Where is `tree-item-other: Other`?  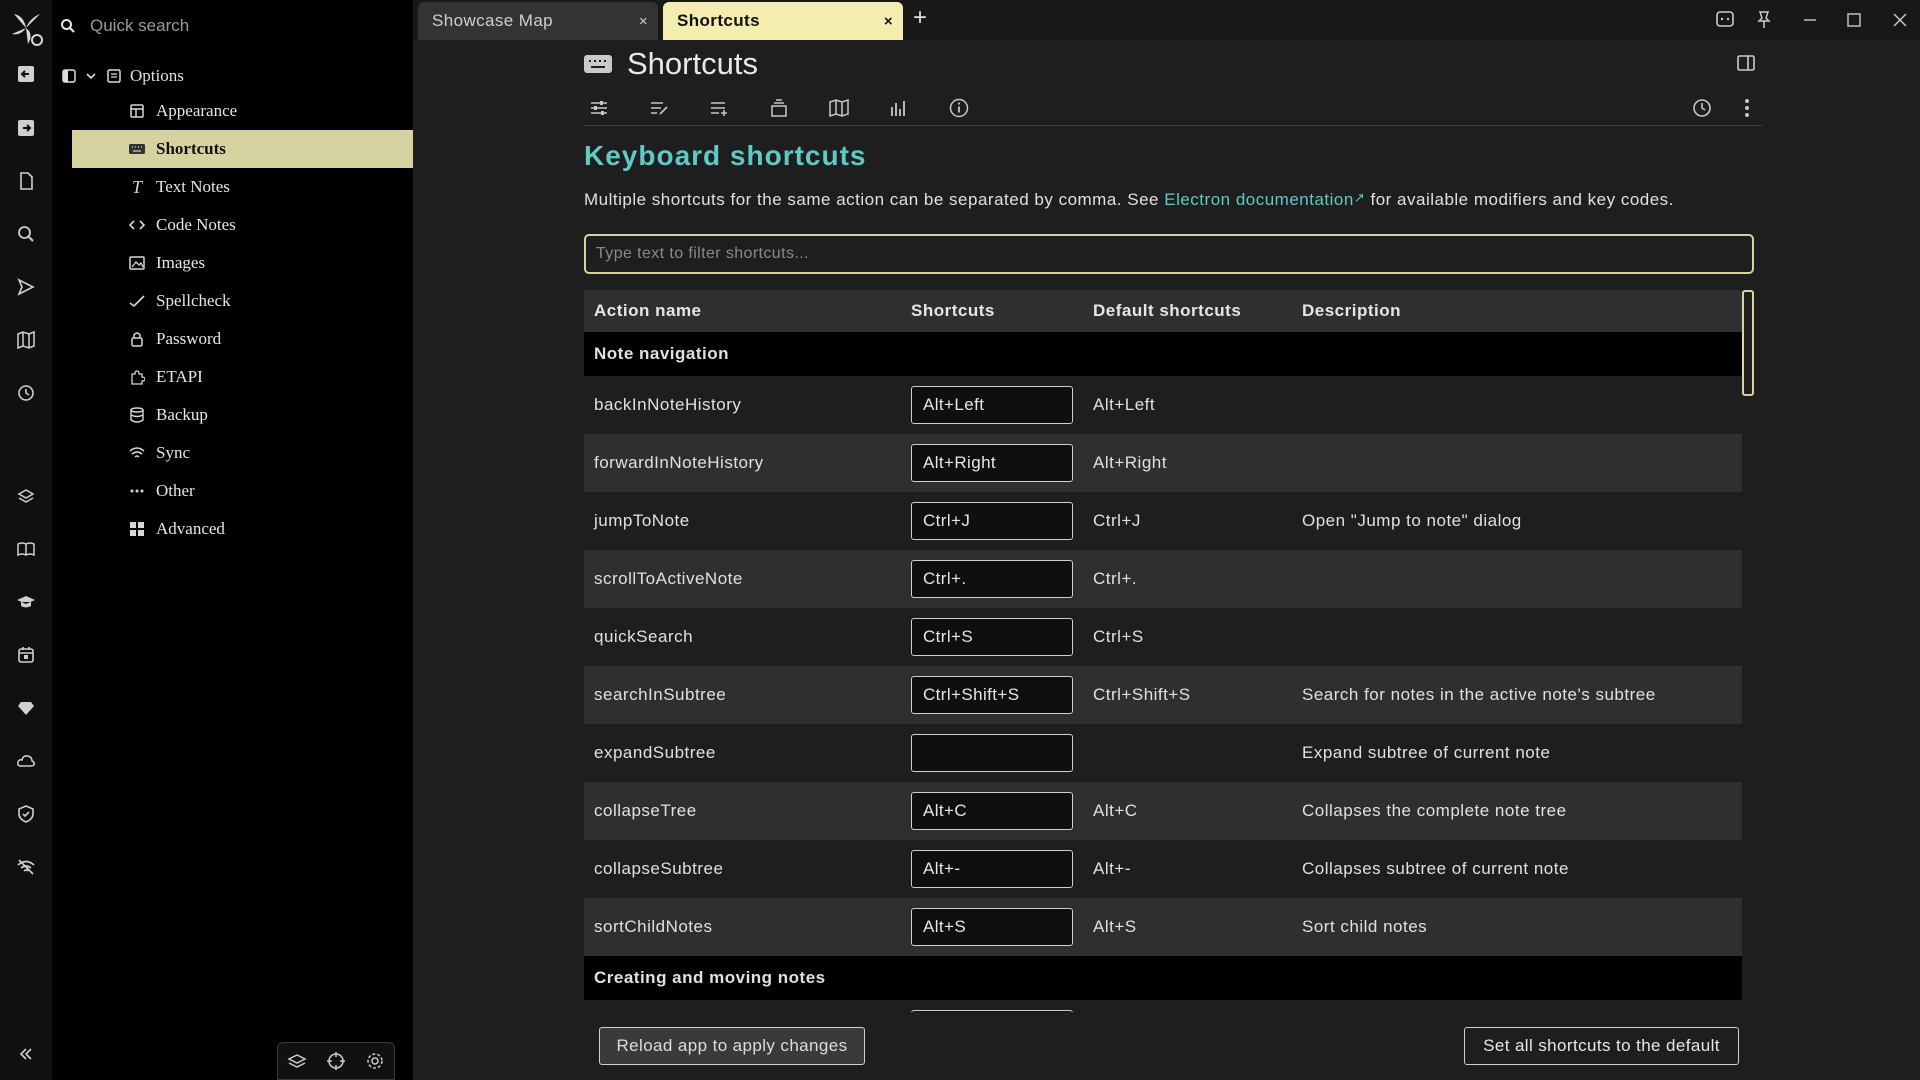
tree-item-other: Other is located at coordinates (242, 491).